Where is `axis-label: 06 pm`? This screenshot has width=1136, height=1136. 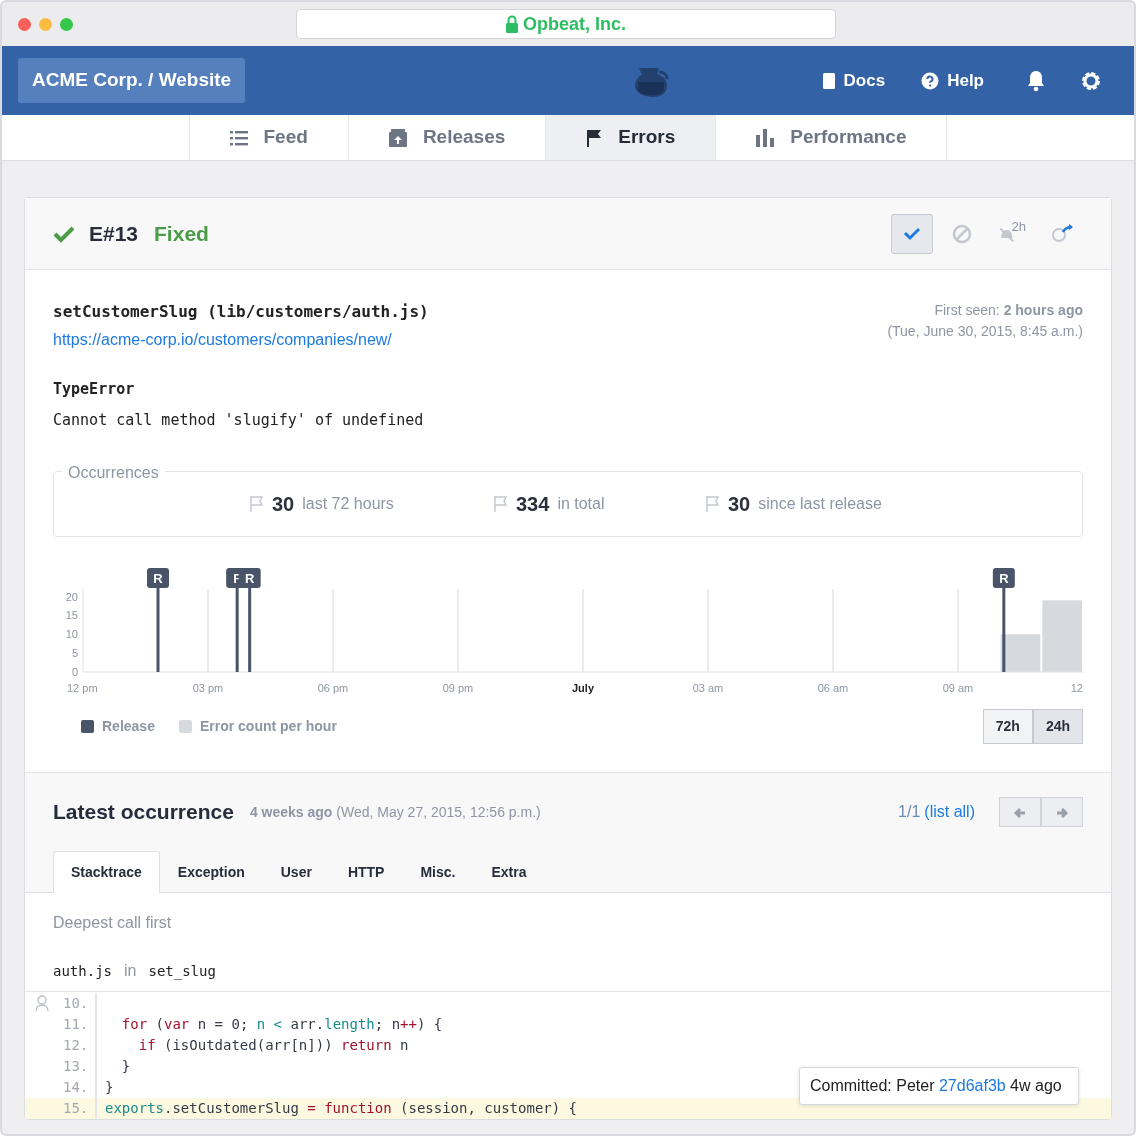 axis-label: 06 pm is located at coordinates (333, 688).